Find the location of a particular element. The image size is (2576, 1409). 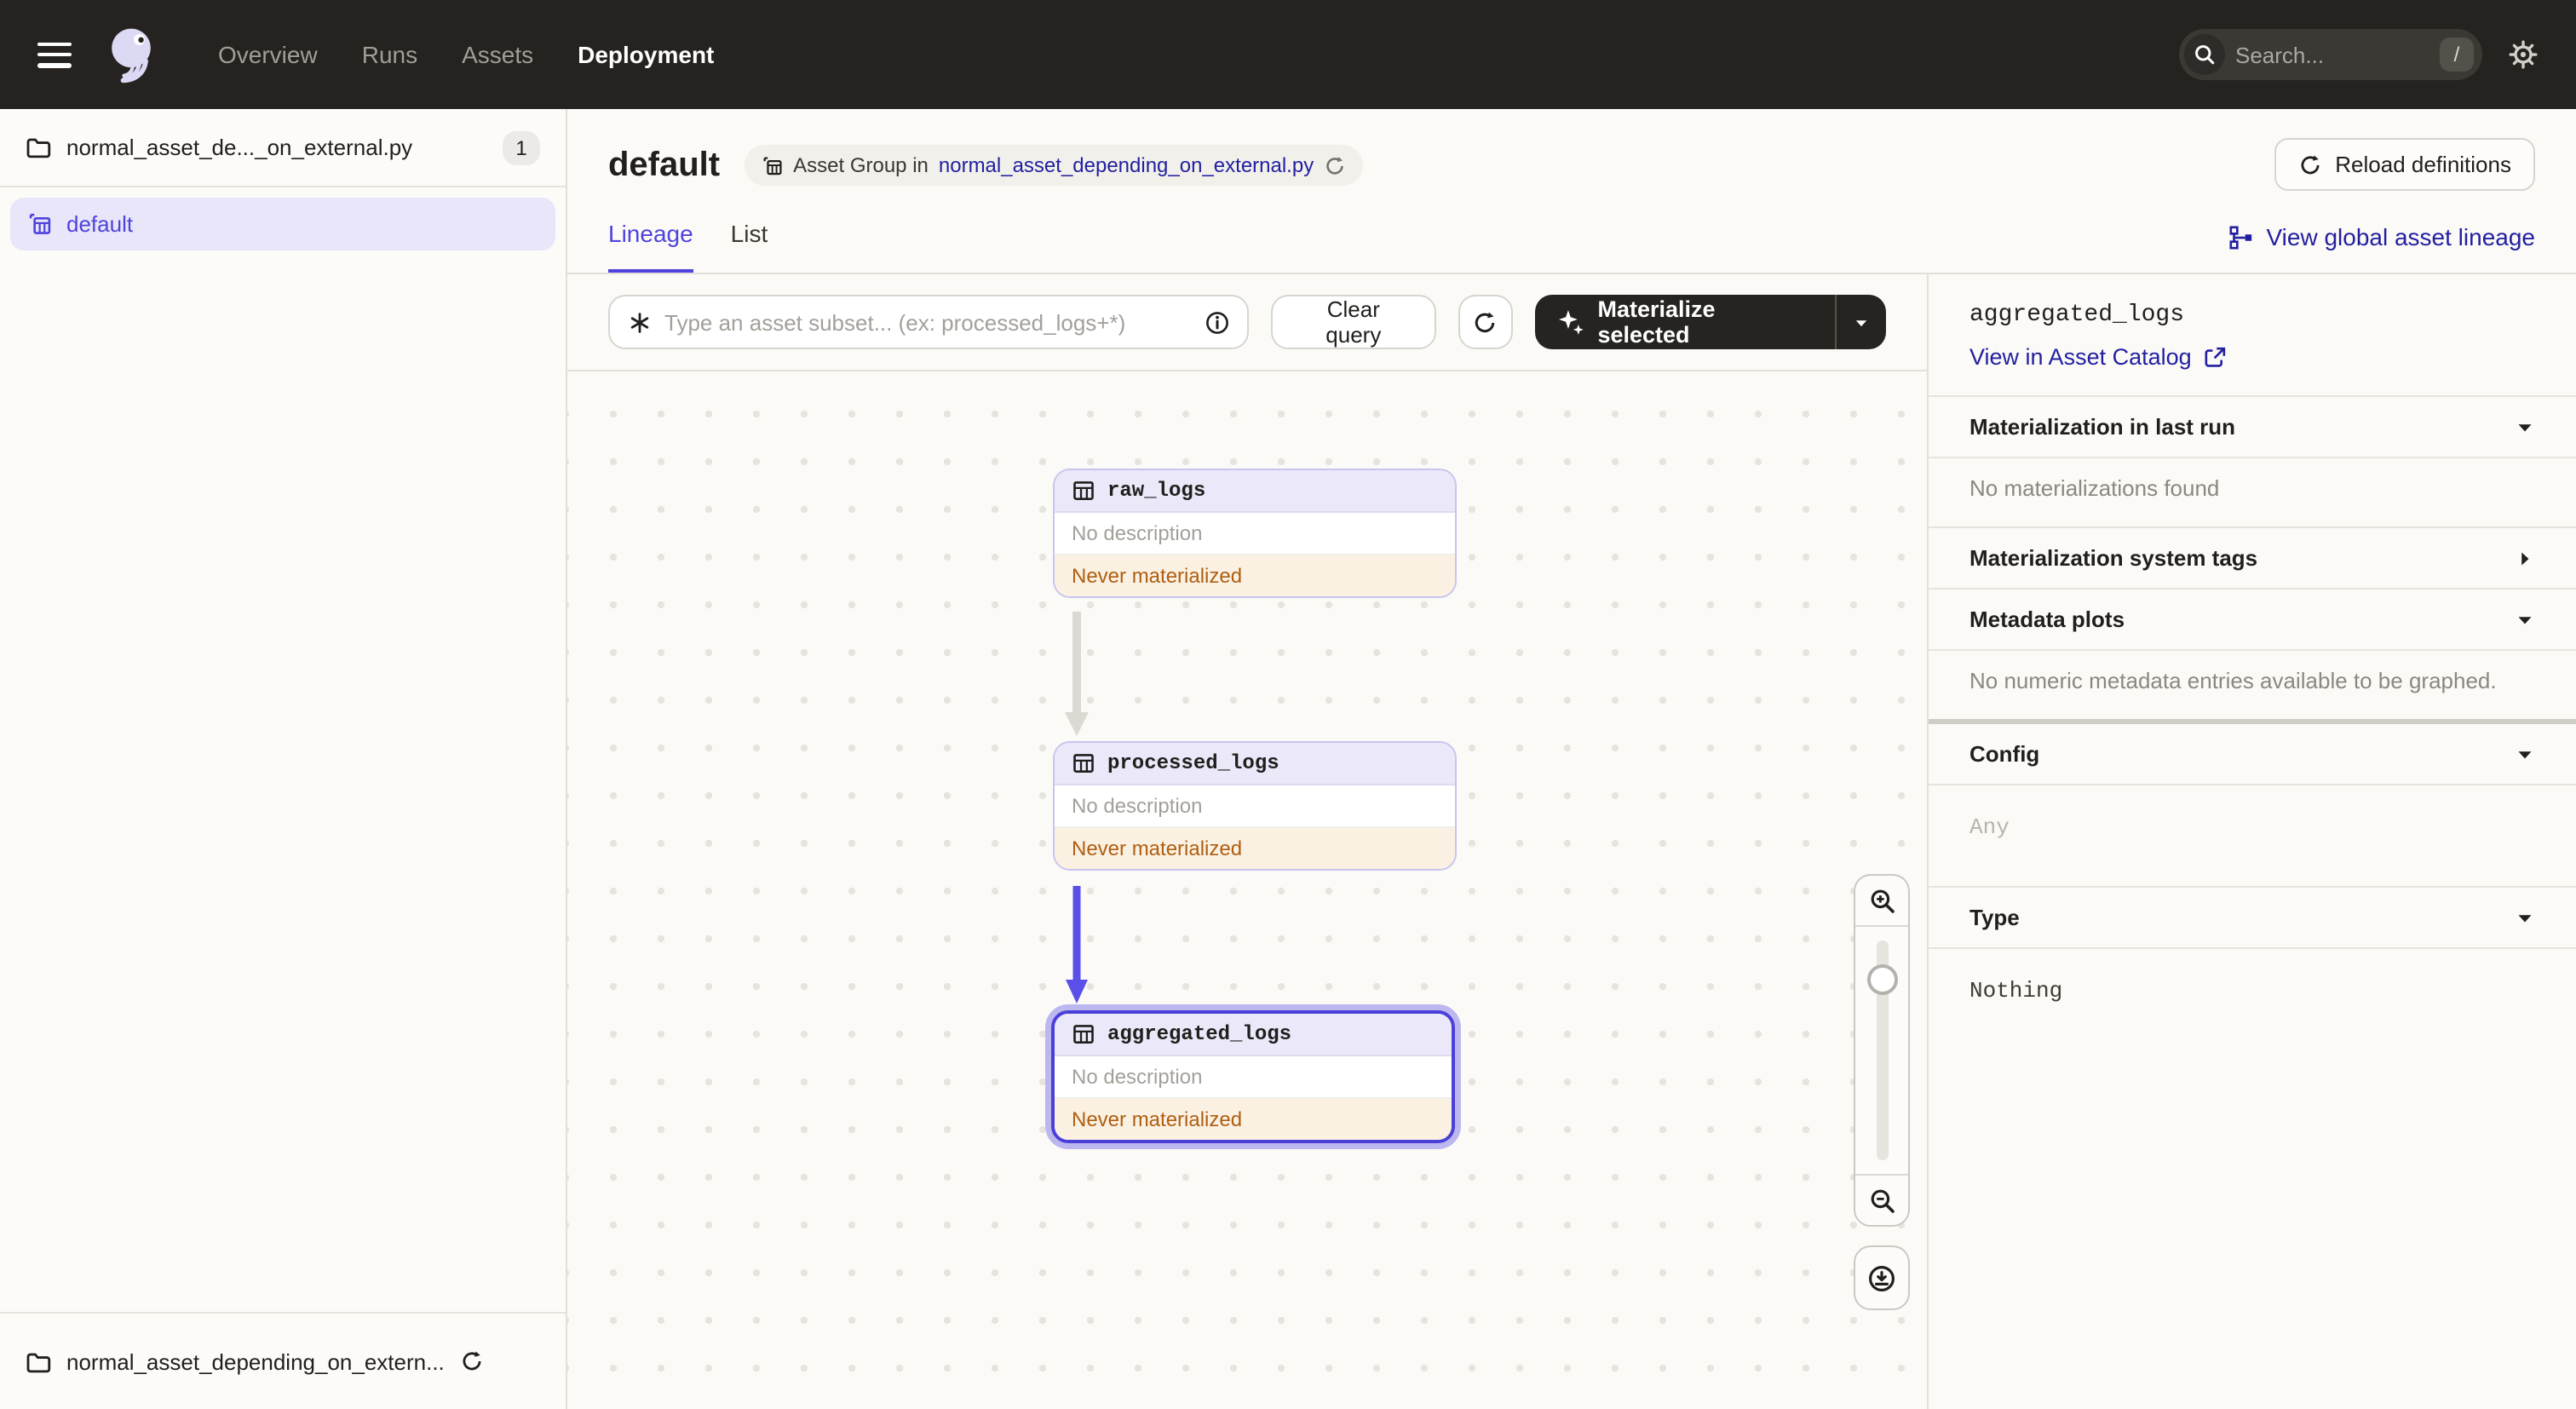

zoom-out-icon is located at coordinates (1882, 1200).